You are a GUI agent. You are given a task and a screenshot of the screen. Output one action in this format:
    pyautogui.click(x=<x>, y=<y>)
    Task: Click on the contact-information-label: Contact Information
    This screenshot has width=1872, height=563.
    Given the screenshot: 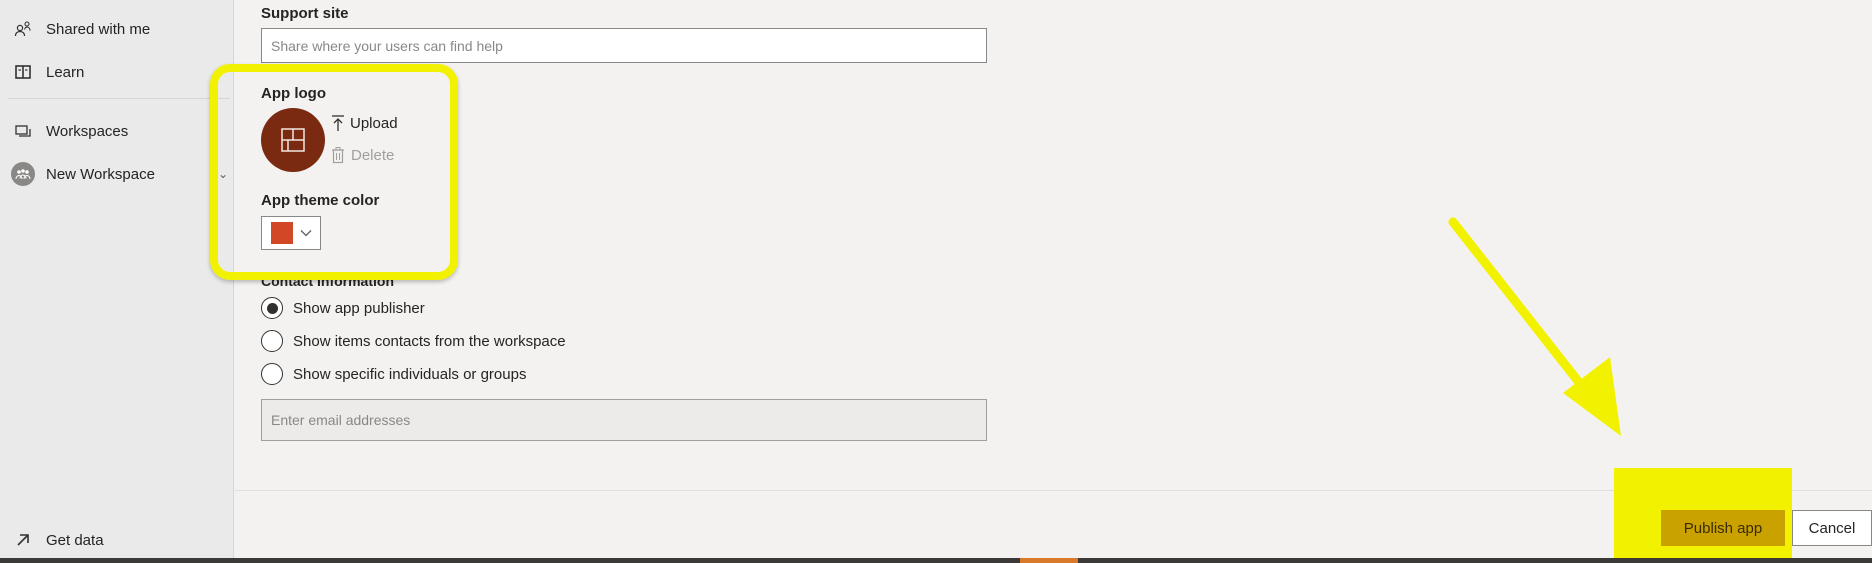 What is the action you would take?
    pyautogui.click(x=327, y=281)
    